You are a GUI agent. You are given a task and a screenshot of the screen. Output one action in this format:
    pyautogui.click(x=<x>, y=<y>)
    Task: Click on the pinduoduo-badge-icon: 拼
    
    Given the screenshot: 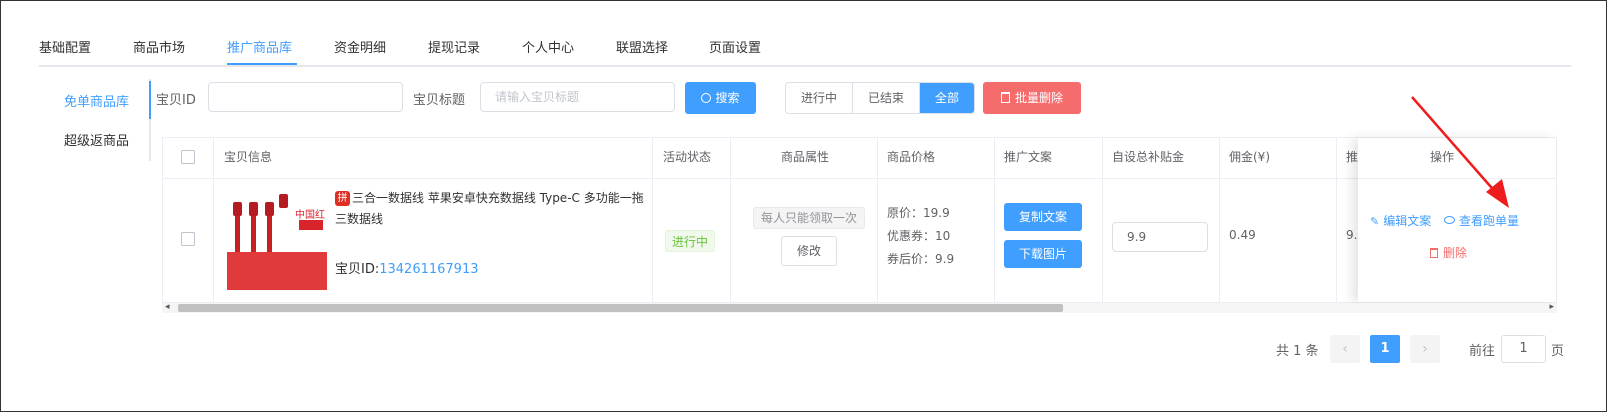 What is the action you would take?
    pyautogui.click(x=342, y=198)
    